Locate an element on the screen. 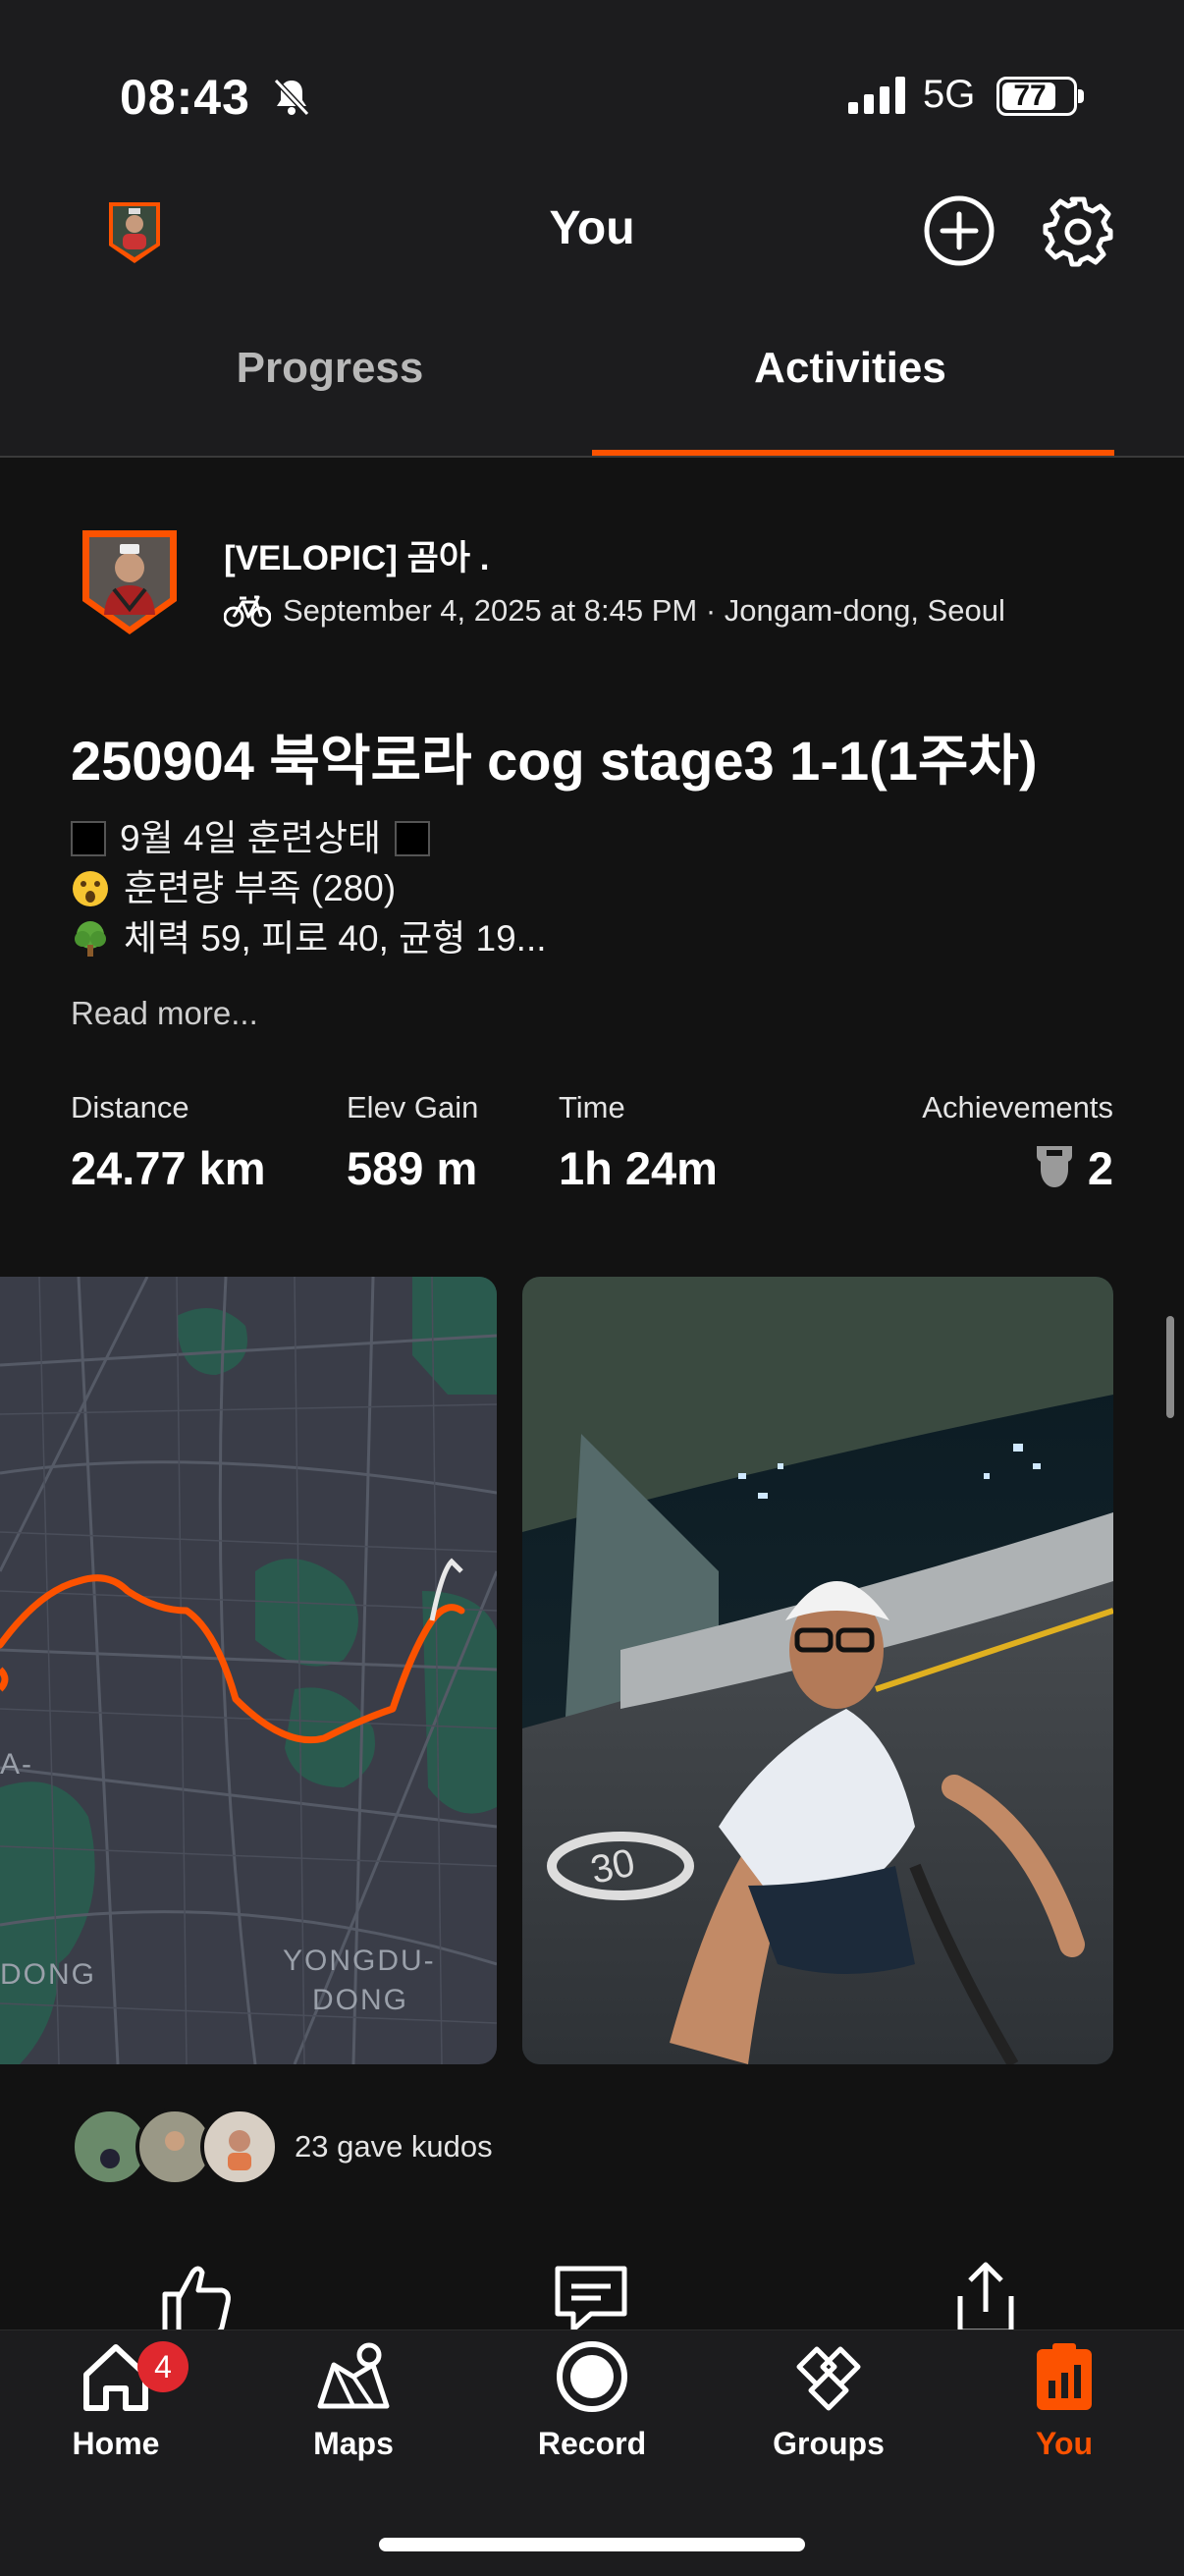 The image size is (1184, 2576). nav-label: Record is located at coordinates (592, 2443).